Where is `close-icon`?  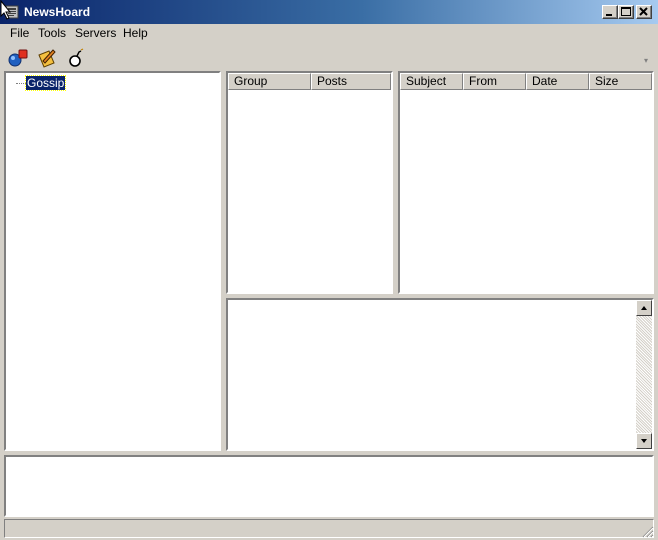
close-icon is located at coordinates (643, 11).